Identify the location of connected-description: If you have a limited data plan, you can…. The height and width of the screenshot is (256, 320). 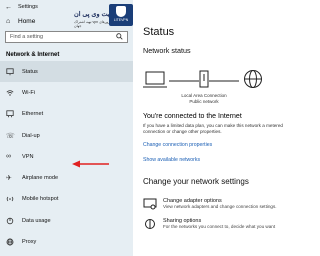
(213, 129).